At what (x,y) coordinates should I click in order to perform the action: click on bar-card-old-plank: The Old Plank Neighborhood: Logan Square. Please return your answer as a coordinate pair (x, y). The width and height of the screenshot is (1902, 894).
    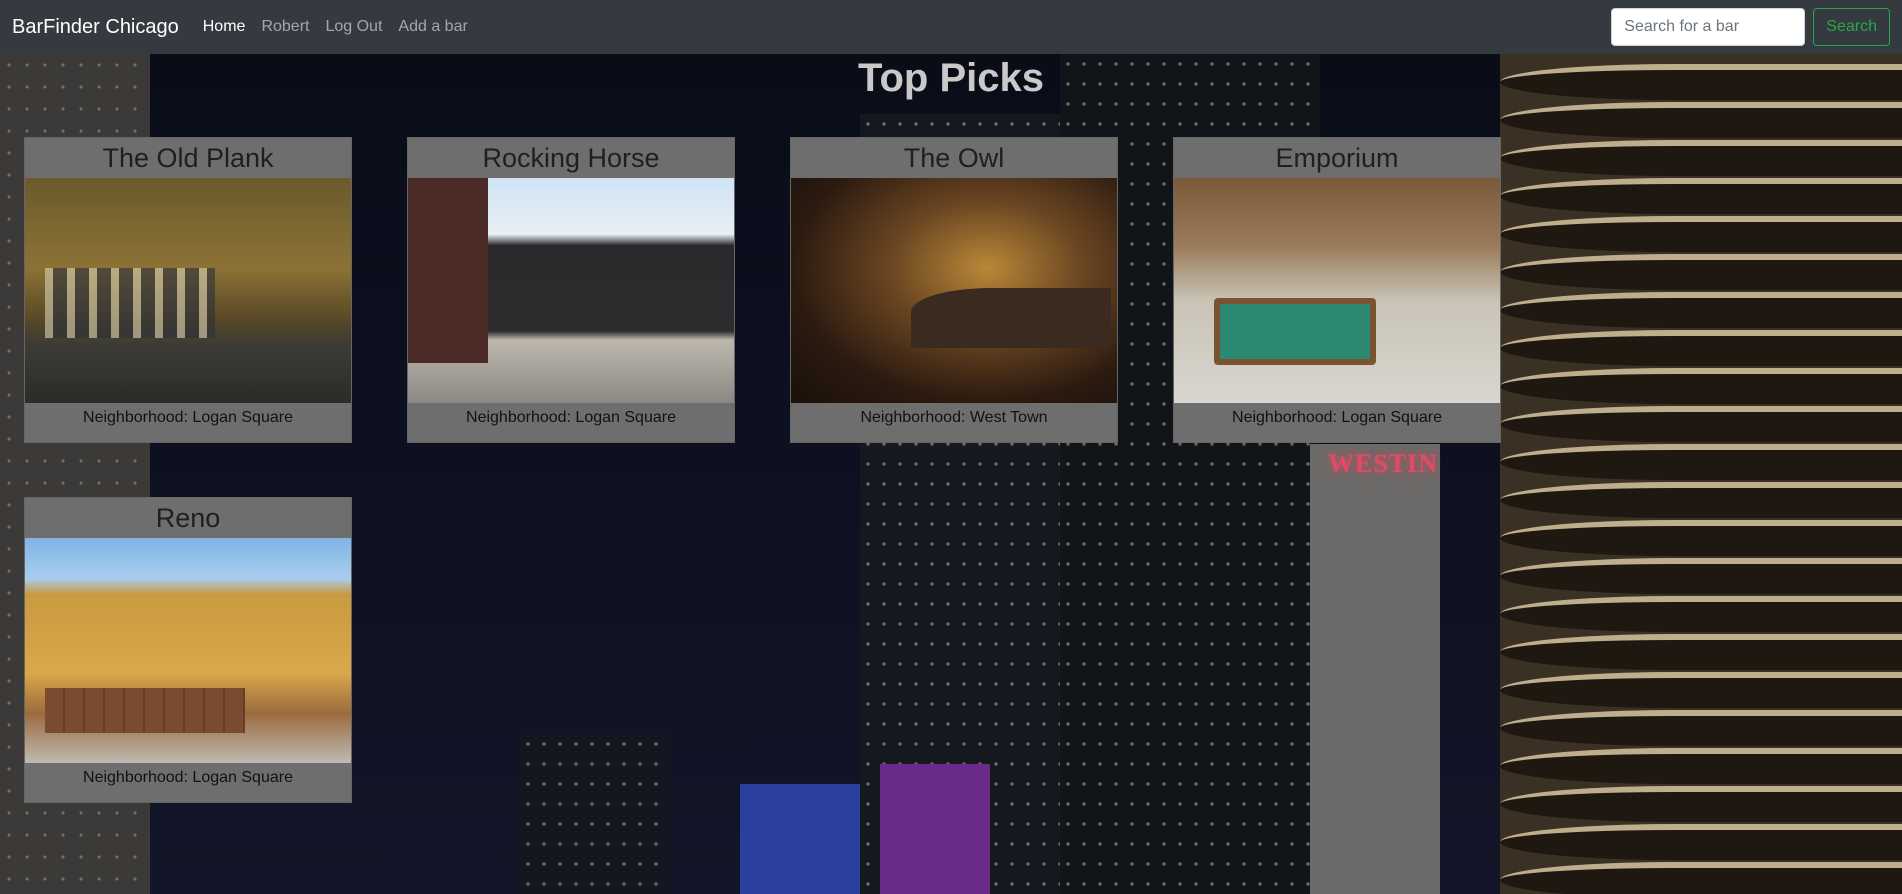
    Looking at the image, I should click on (188, 290).